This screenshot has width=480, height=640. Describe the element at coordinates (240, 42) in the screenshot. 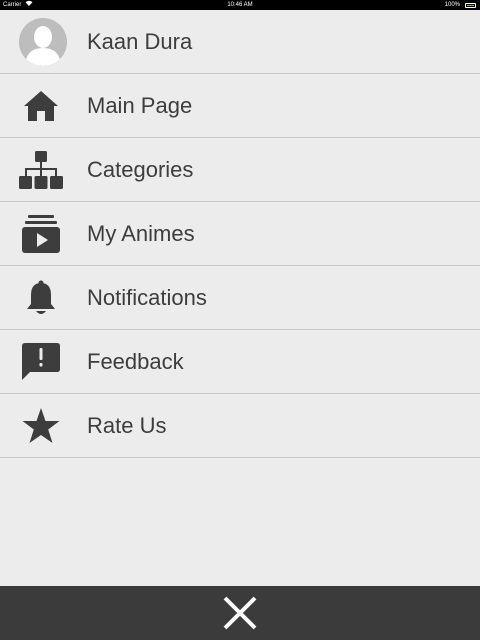

I see `menu-item-profile: Kaan Dura` at that location.